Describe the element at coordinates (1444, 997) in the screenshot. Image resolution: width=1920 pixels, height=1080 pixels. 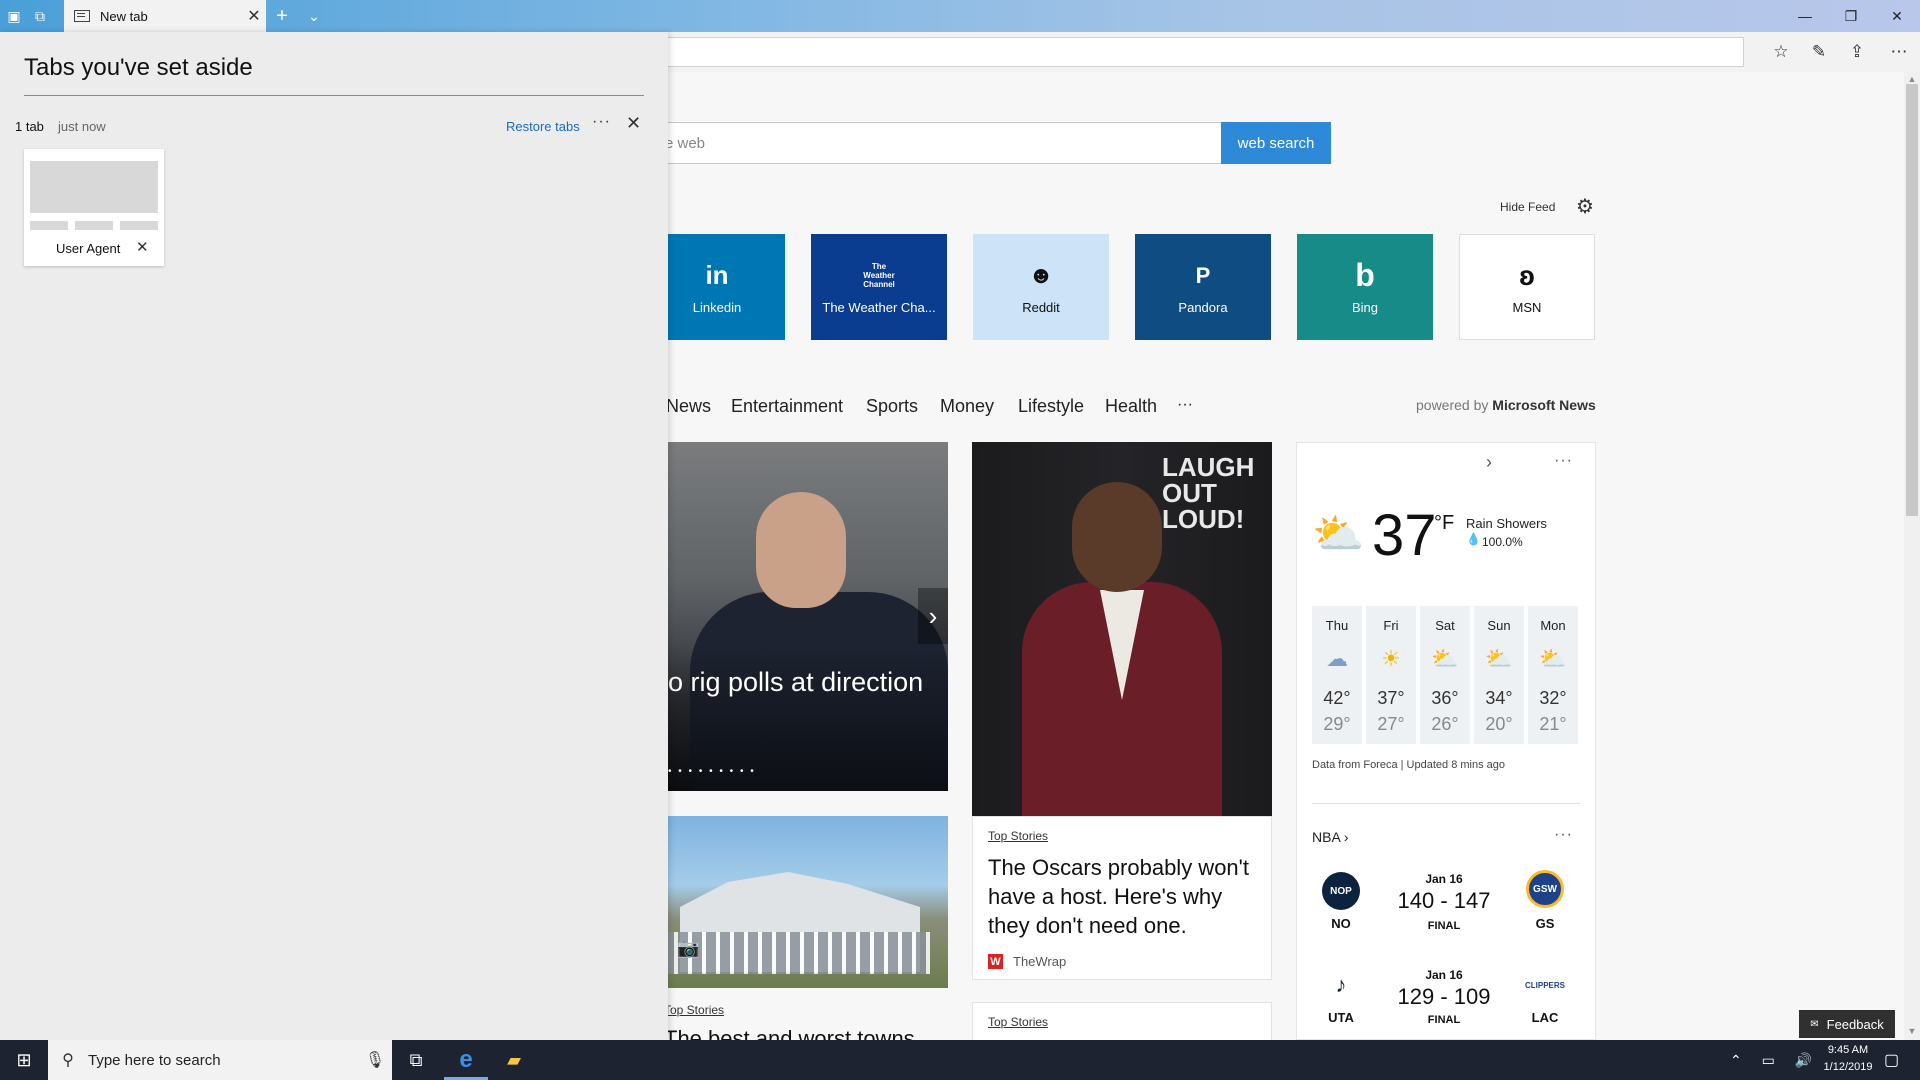
I see `game-score: 129 - 109` at that location.